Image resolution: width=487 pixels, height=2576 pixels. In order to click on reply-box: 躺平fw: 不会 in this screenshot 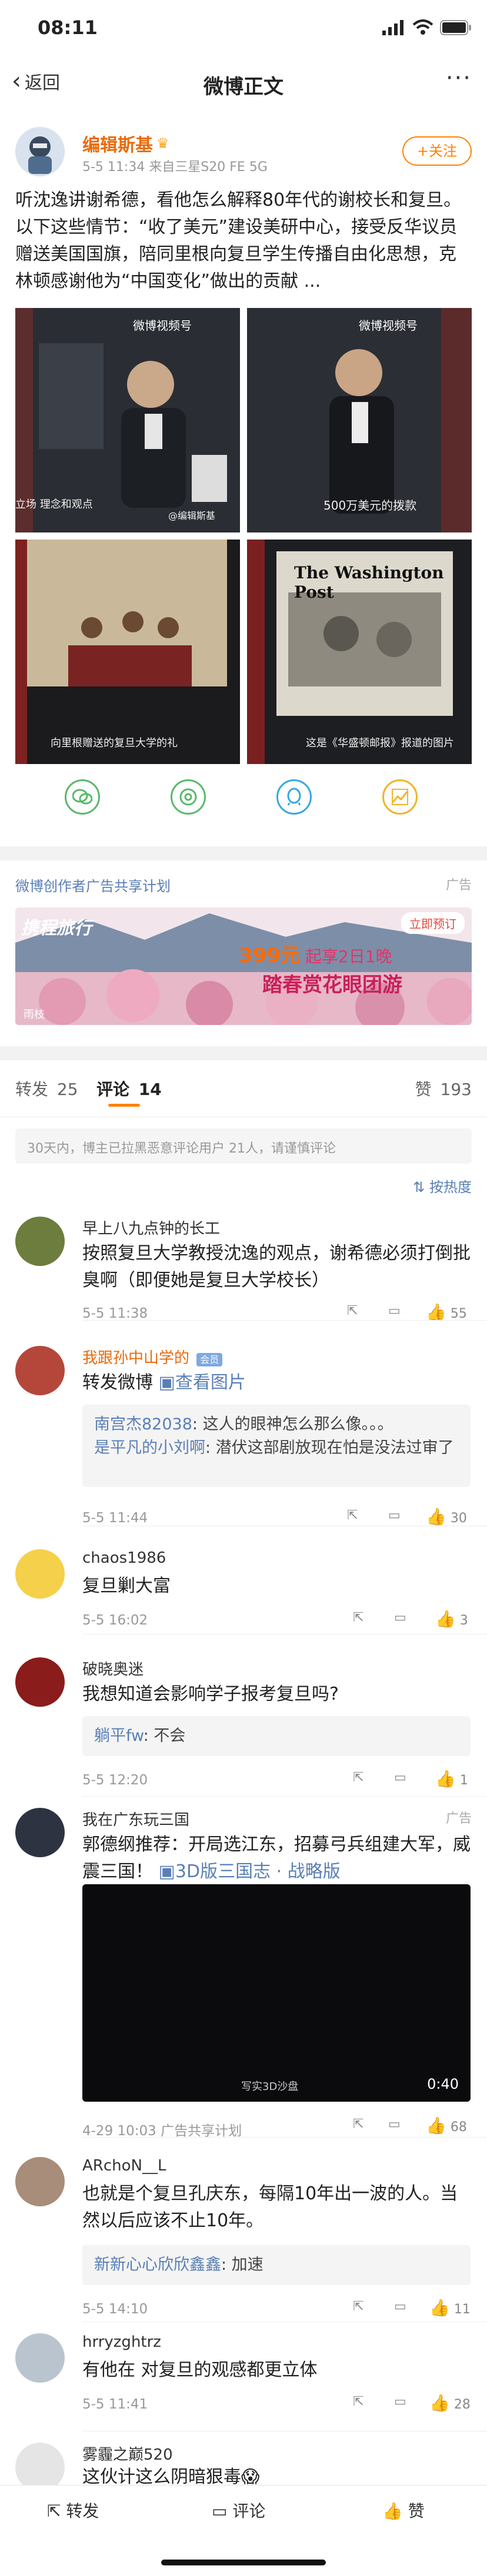, I will do `click(276, 1736)`.